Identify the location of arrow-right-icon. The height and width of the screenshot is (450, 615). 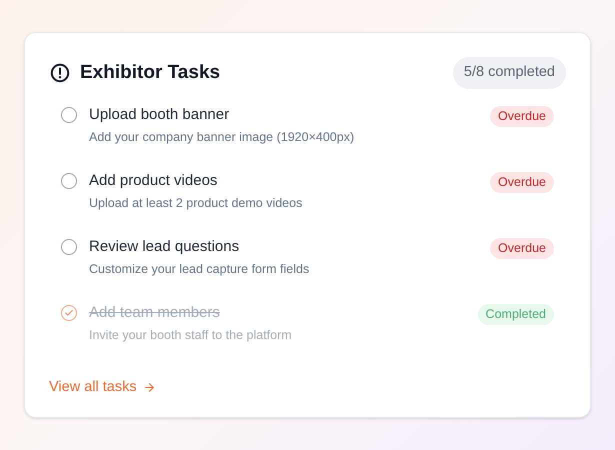
(149, 387).